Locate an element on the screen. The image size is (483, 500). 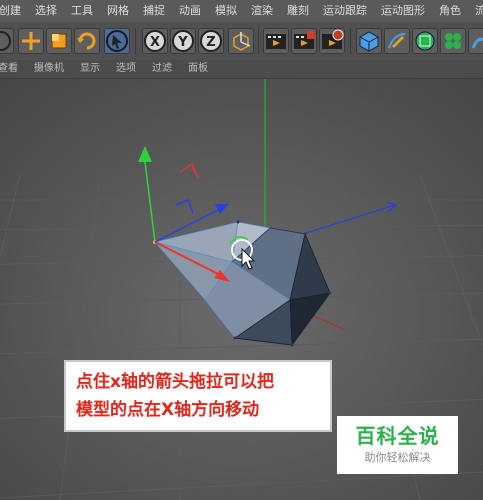
render-picture-viewer-button is located at coordinates (304, 41).